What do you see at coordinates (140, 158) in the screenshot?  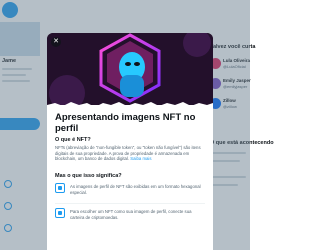 I see `learn-more-link: Saiba mais` at bounding box center [140, 158].